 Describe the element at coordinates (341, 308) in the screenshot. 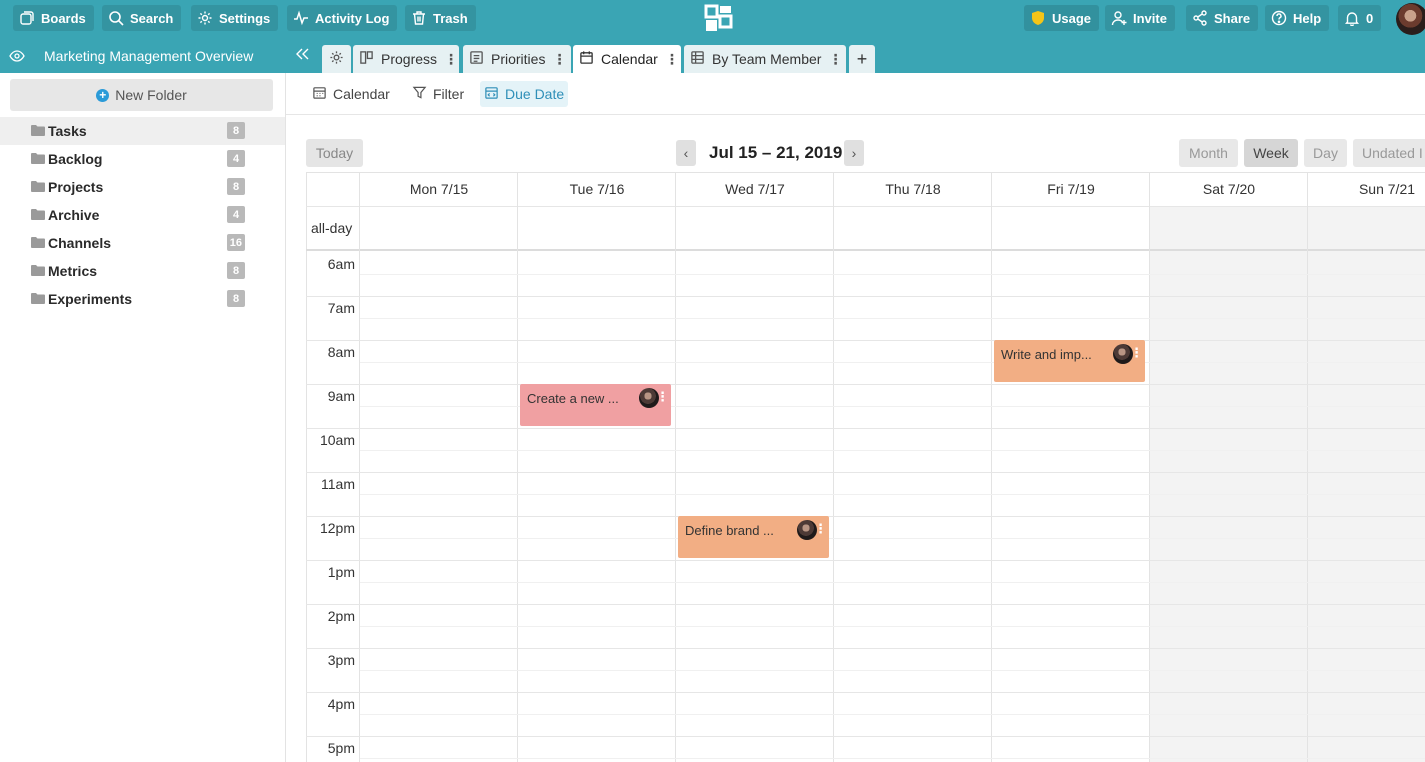

I see `hour-label: 7am` at that location.